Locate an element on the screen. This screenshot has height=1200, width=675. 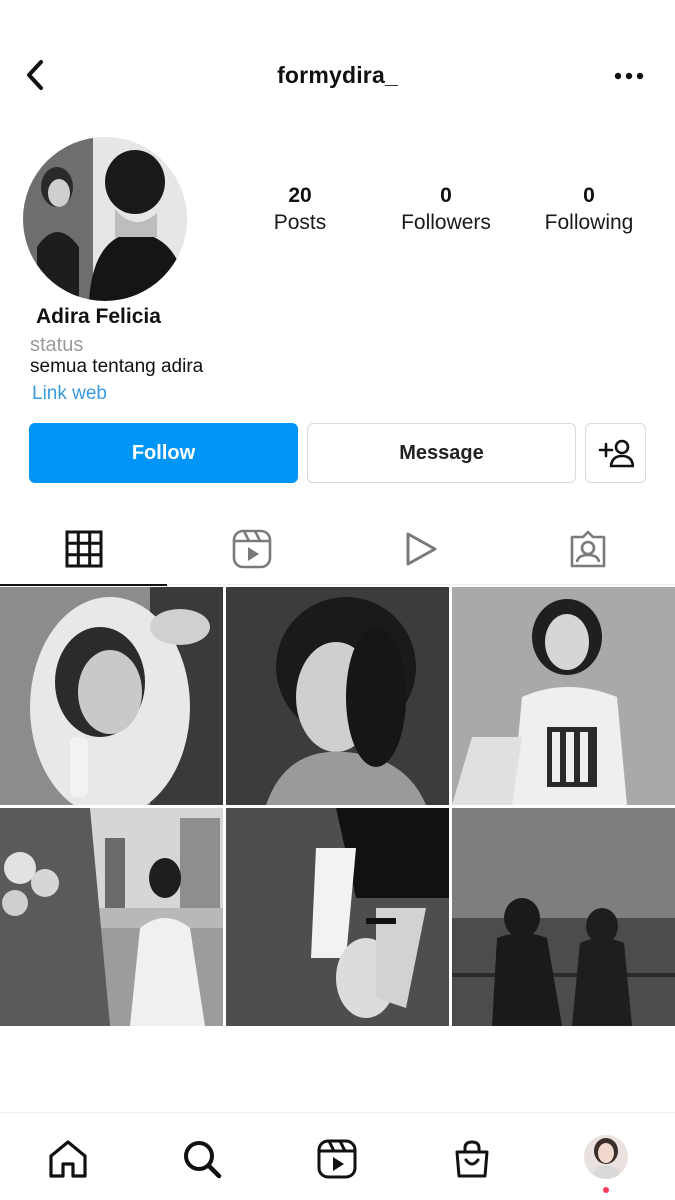
nav-shop is located at coordinates (472, 1159).